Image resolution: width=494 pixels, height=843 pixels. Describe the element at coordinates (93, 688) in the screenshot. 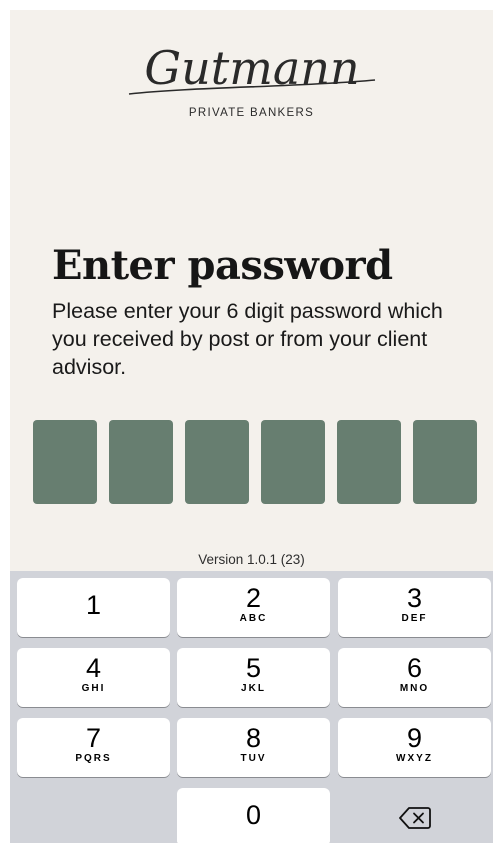

I see `key-letters: GHI` at that location.